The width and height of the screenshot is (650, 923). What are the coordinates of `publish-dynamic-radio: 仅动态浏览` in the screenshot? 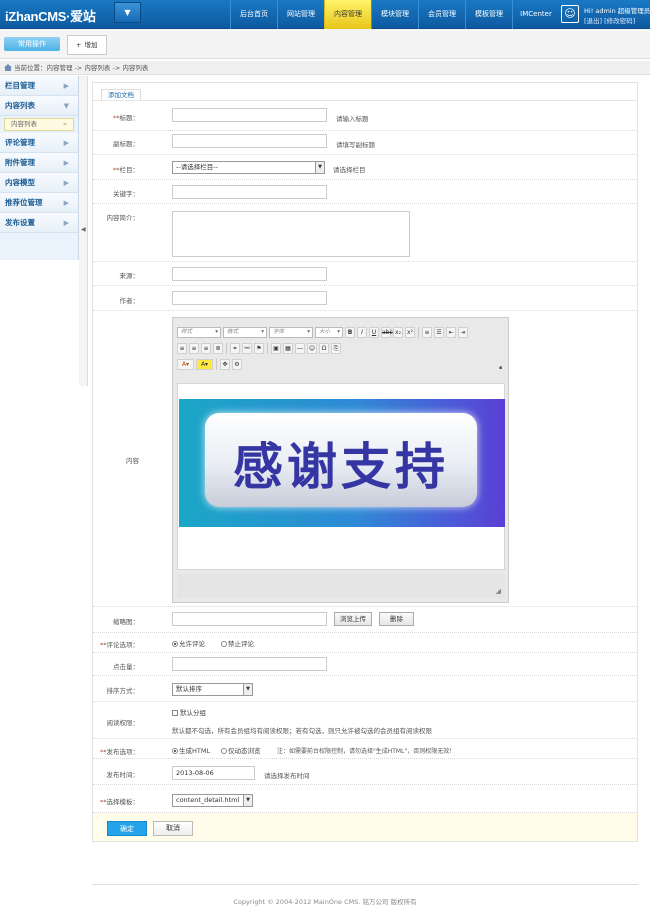 It's located at (241, 750).